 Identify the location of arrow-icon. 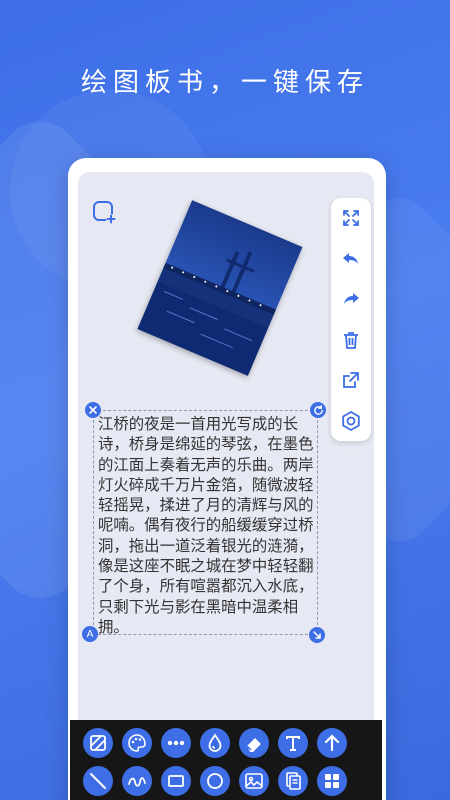
(332, 743).